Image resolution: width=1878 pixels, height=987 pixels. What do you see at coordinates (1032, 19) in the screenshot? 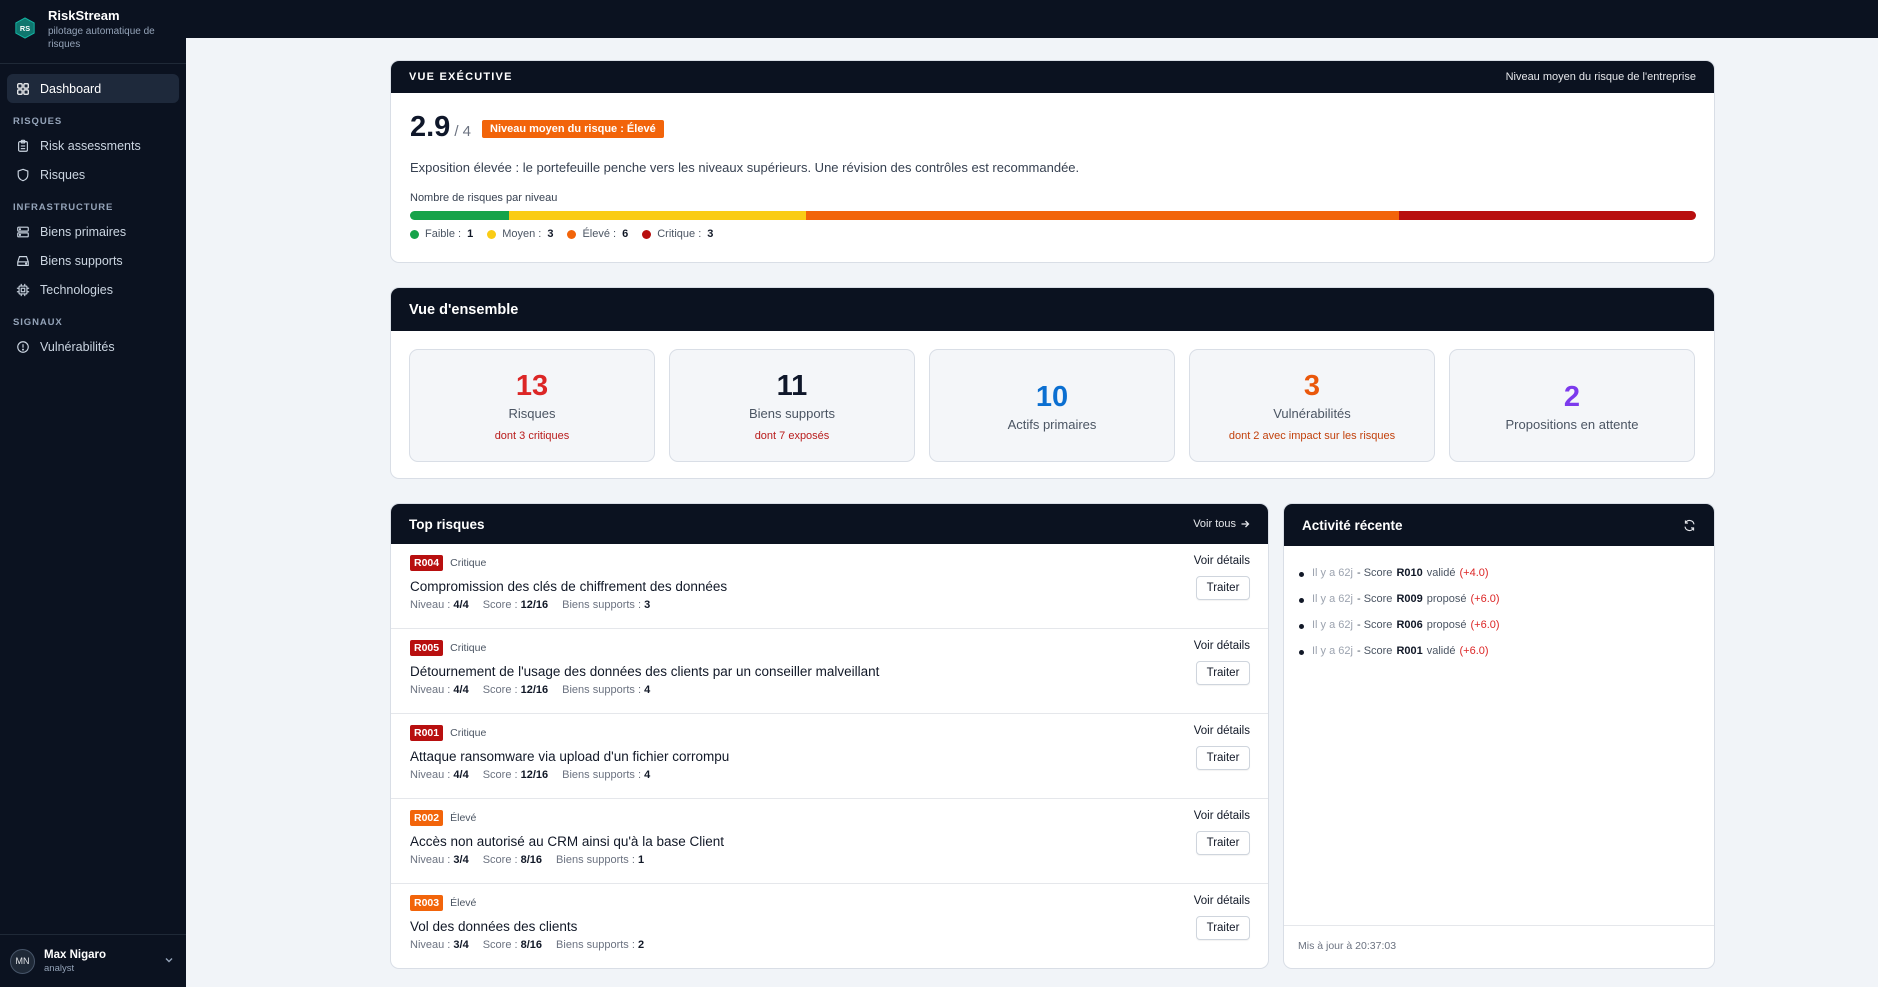
I see `top-bar` at bounding box center [1032, 19].